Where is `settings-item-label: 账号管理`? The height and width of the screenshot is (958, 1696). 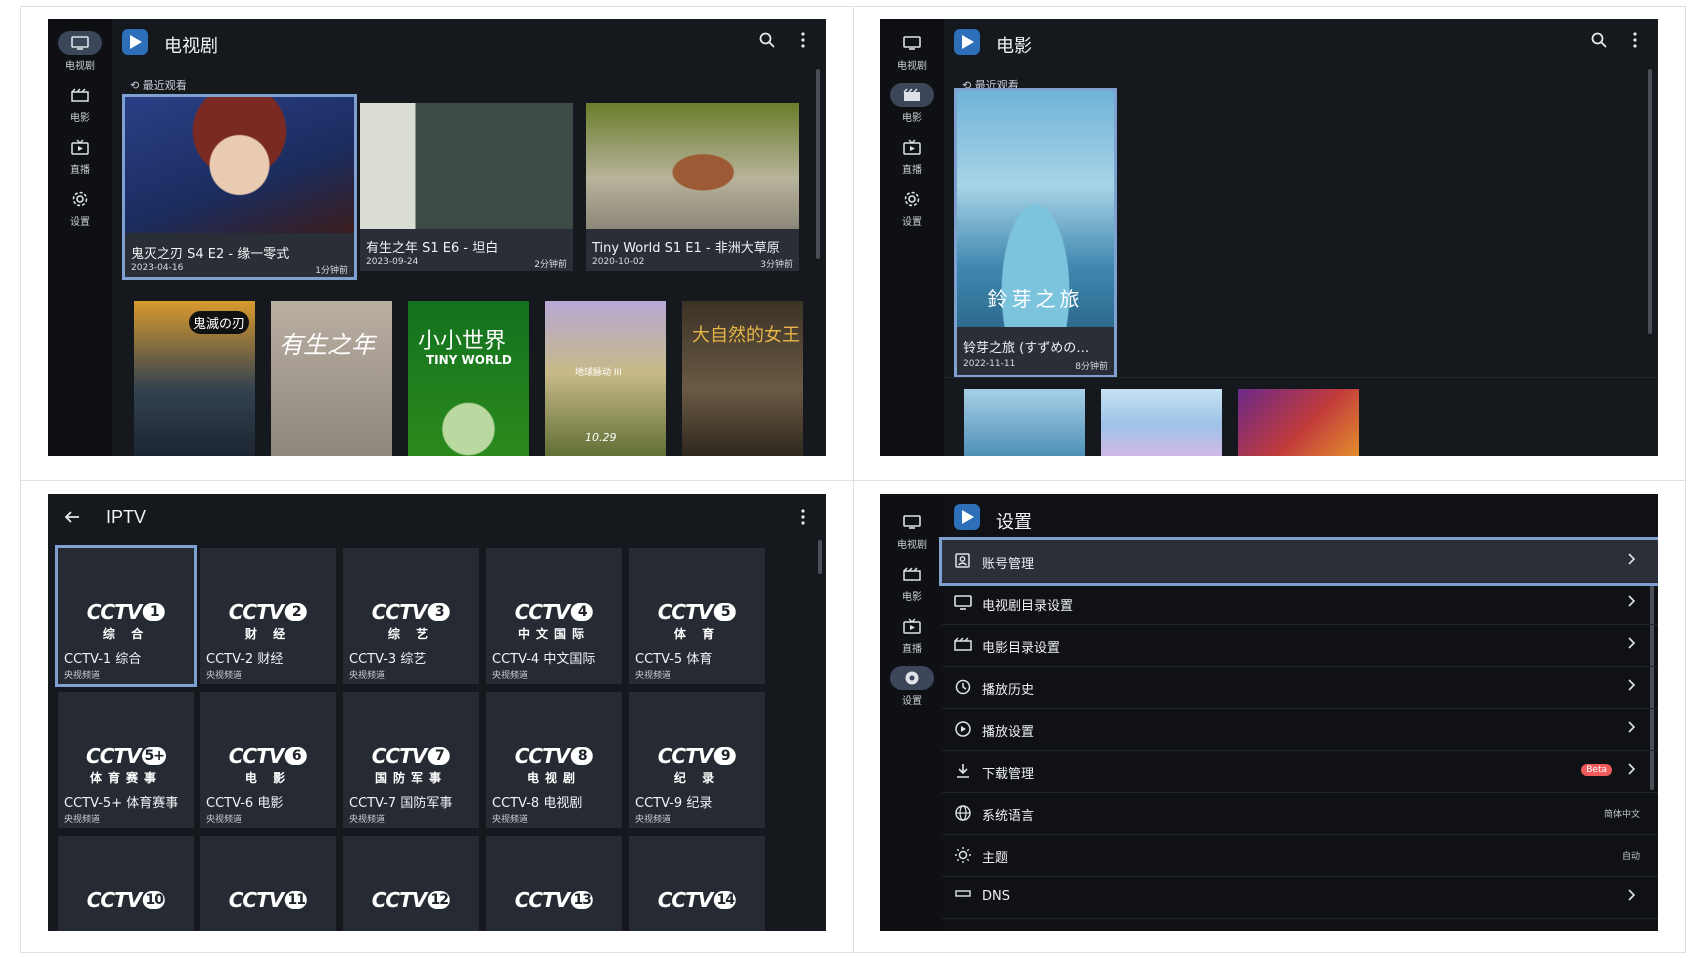 settings-item-label: 账号管理 is located at coordinates (1008, 564).